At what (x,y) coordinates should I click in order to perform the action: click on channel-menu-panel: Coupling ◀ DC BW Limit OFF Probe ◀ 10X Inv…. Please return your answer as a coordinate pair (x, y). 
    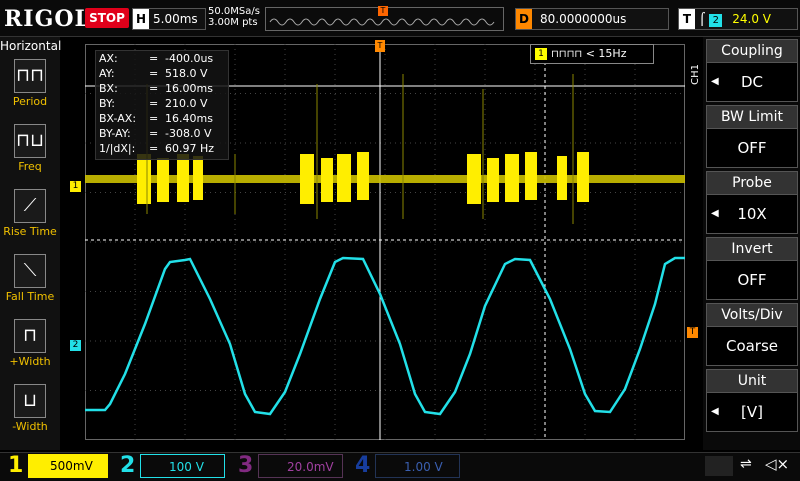
    Looking at the image, I should click on (751, 243).